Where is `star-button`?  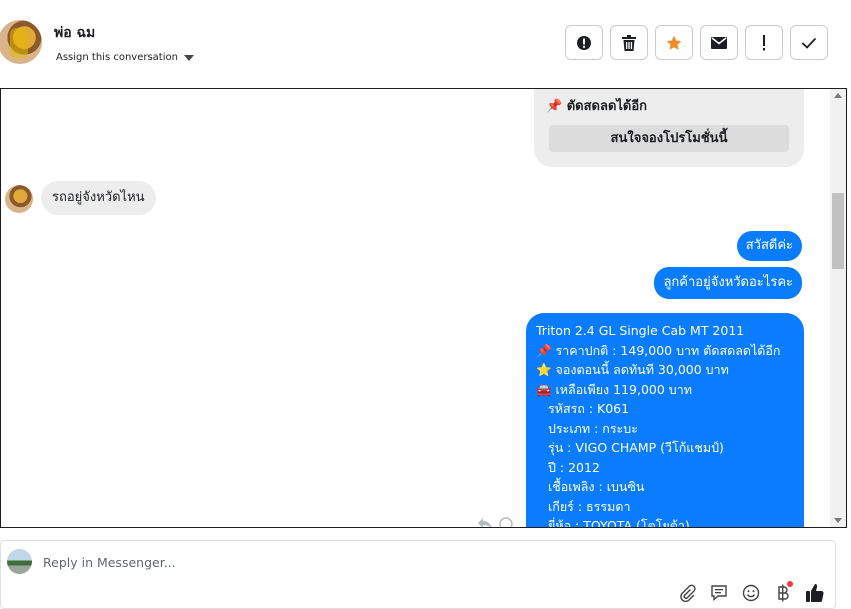
star-button is located at coordinates (674, 42).